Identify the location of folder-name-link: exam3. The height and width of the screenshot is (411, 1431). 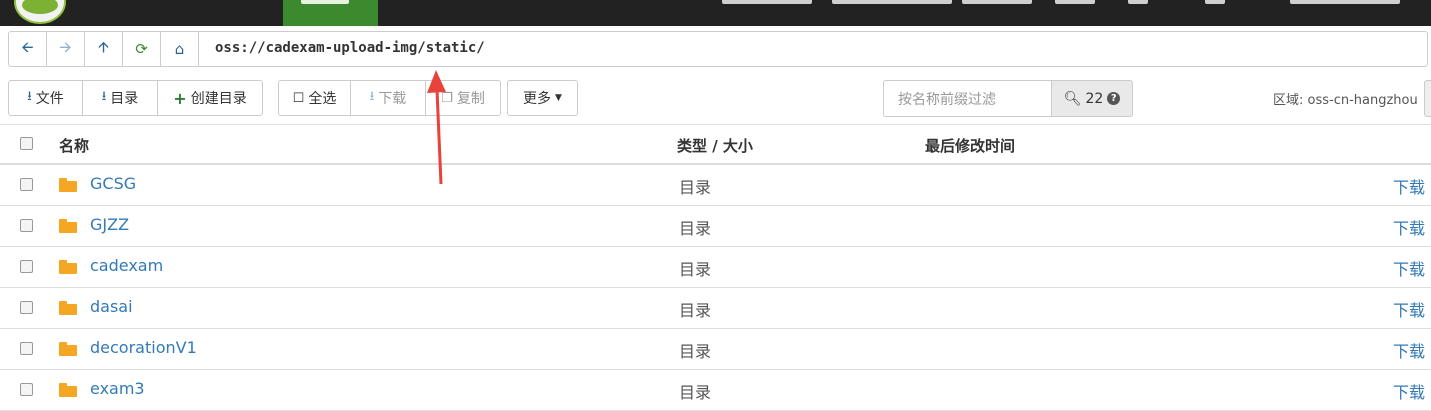
(117, 388).